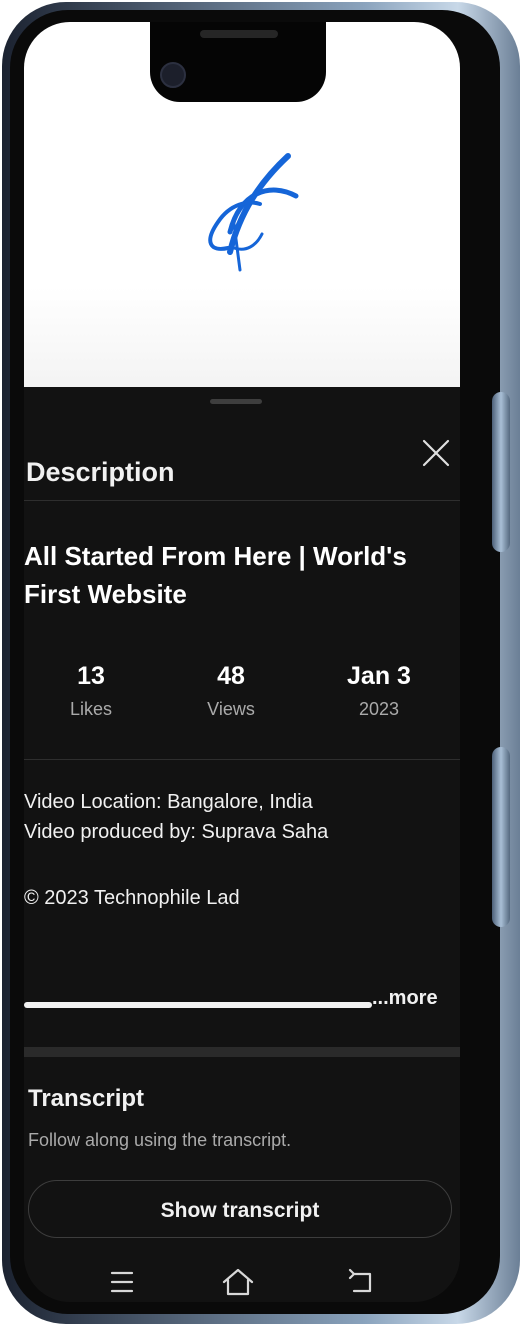  Describe the element at coordinates (242, 759) in the screenshot. I see `stats-divider` at that location.